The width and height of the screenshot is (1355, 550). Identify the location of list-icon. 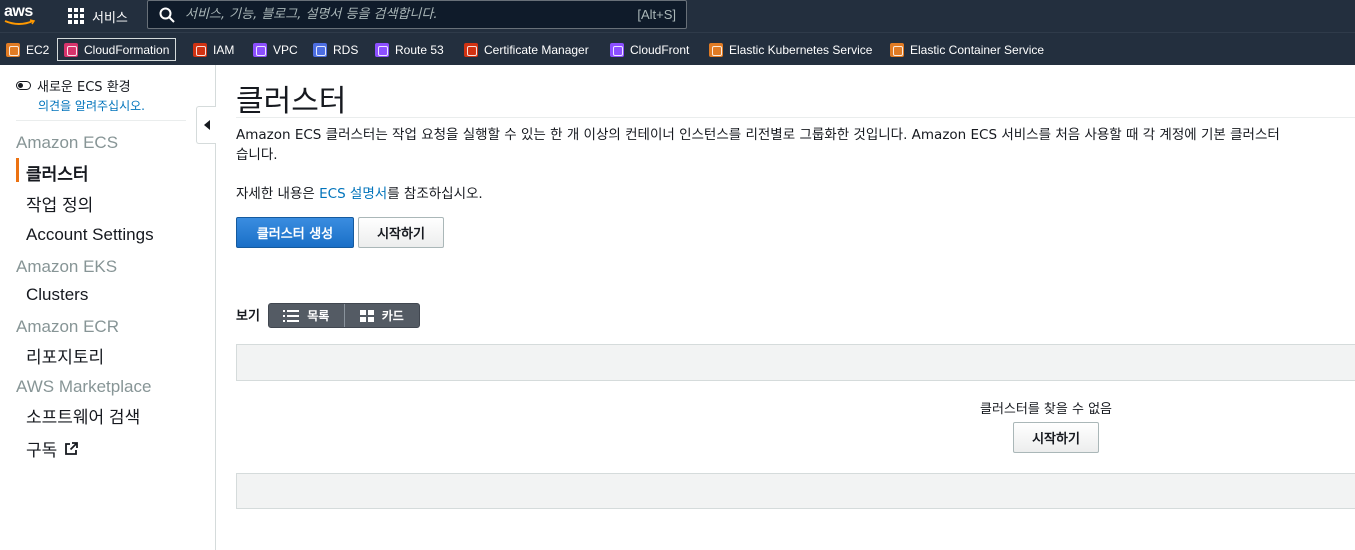
(291, 315).